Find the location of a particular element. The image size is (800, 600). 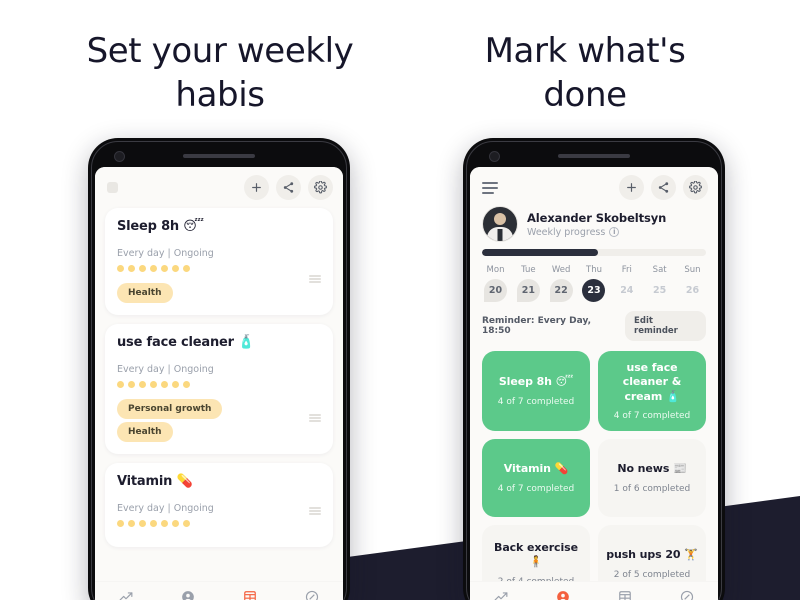

weekly-progress-label-row: Weekly progress i is located at coordinates (616, 232).